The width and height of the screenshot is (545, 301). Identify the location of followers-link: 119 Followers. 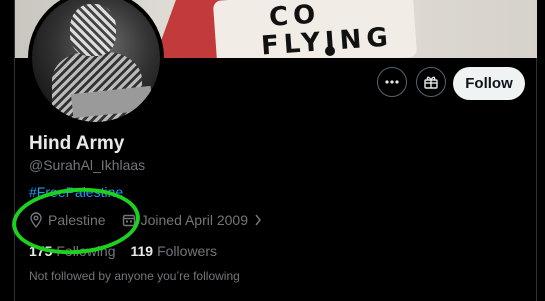
(174, 251).